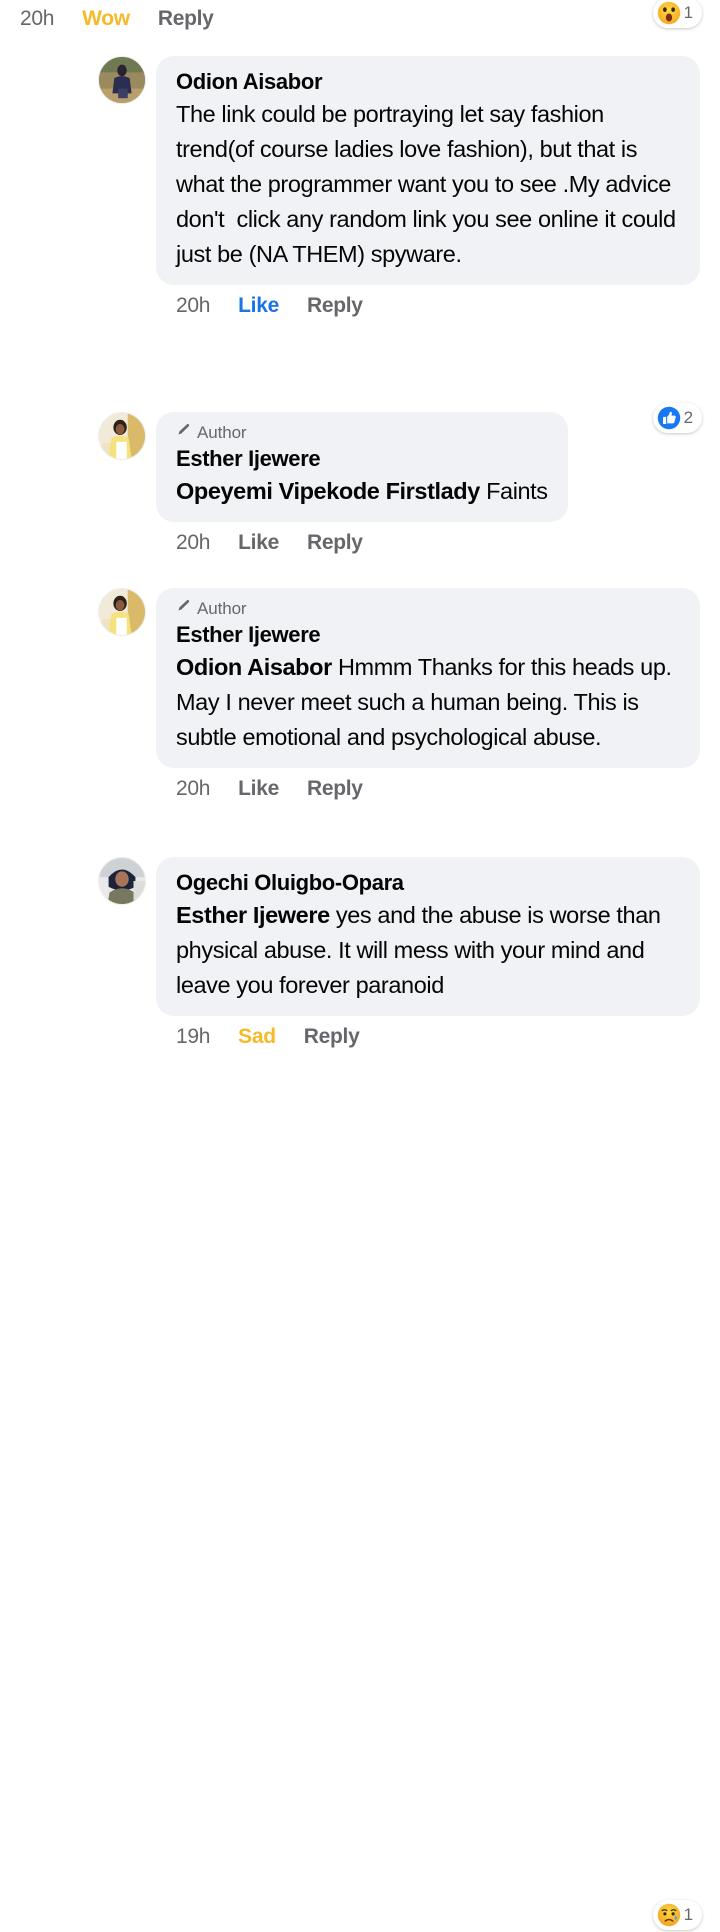 Image resolution: width=720 pixels, height=1932 pixels. I want to click on timestamp: 19h, so click(193, 1037).